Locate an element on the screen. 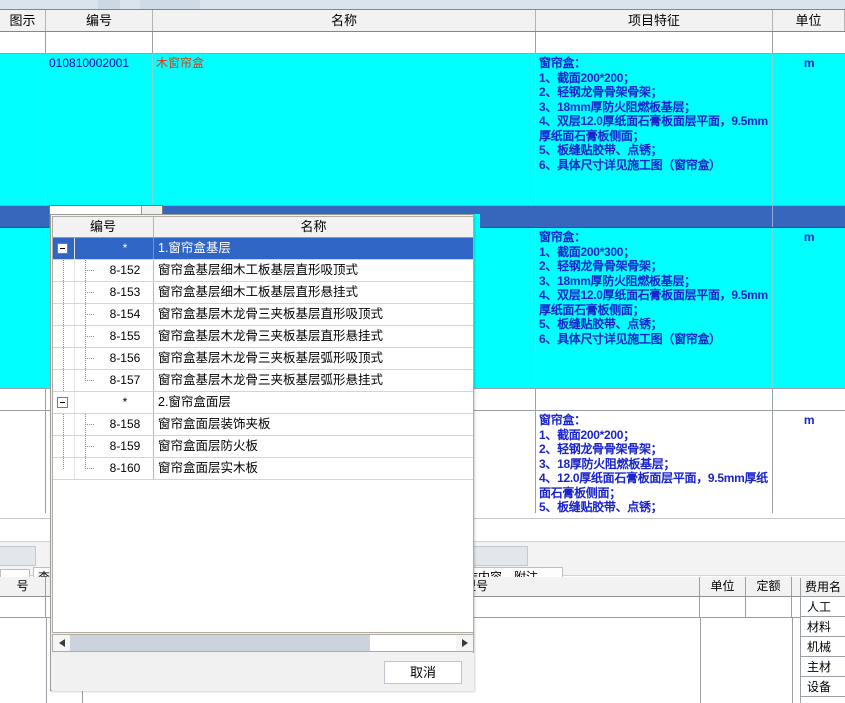 This screenshot has height=703, width=845. lower-column-header-dinge: 定额 is located at coordinates (769, 586).